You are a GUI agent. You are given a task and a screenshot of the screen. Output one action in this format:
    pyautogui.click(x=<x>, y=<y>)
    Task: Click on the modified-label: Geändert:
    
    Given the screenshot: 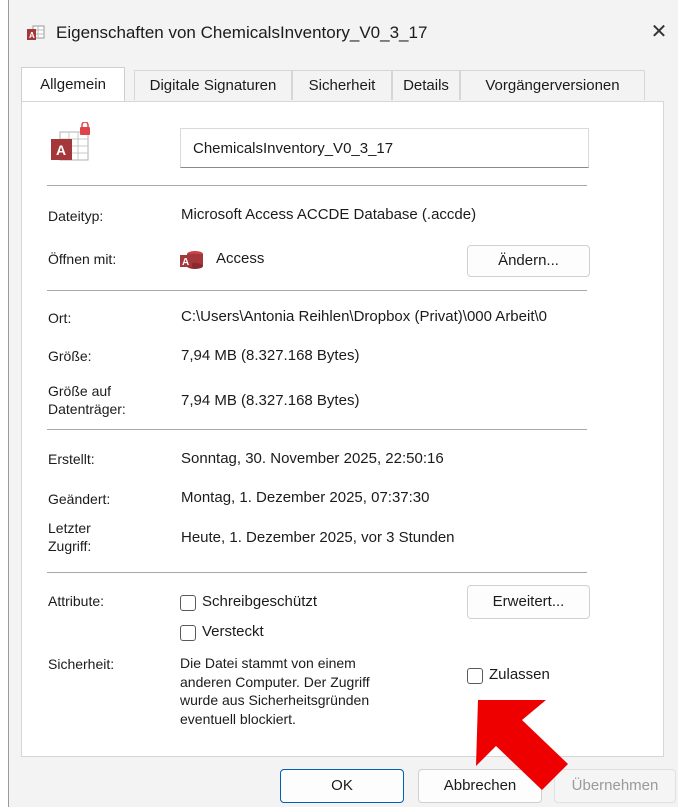 What is the action you would take?
    pyautogui.click(x=79, y=499)
    